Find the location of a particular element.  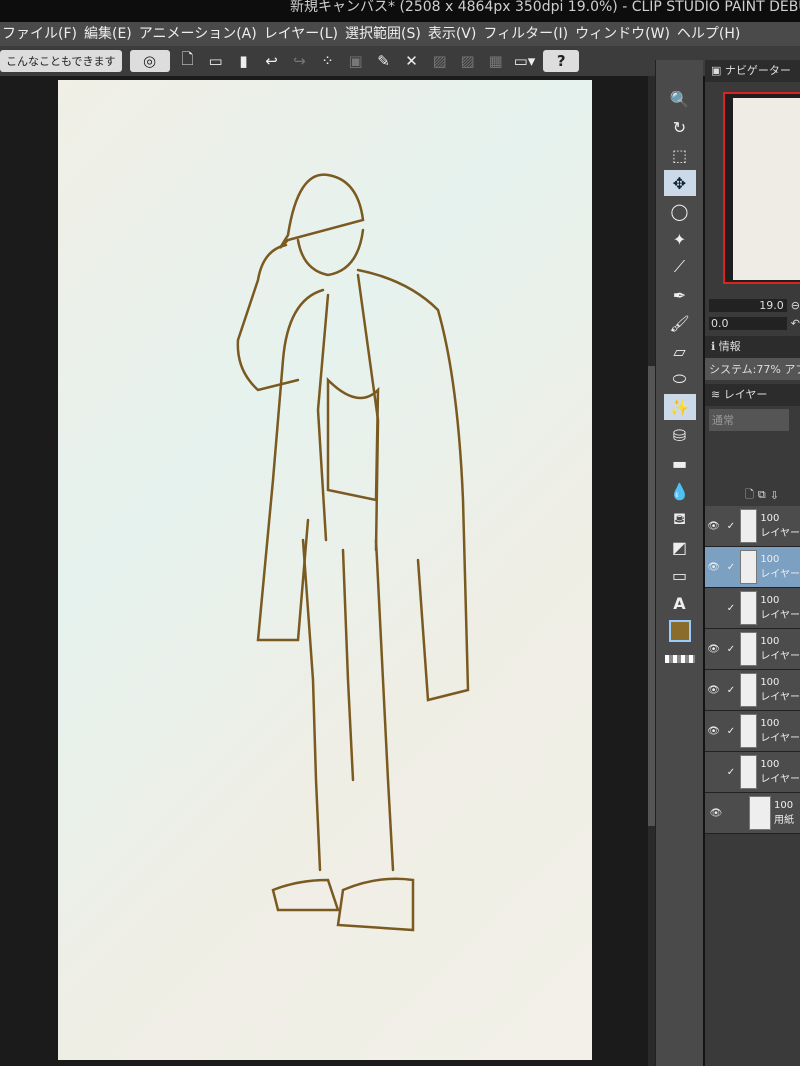

help-button: ? is located at coordinates (561, 61).